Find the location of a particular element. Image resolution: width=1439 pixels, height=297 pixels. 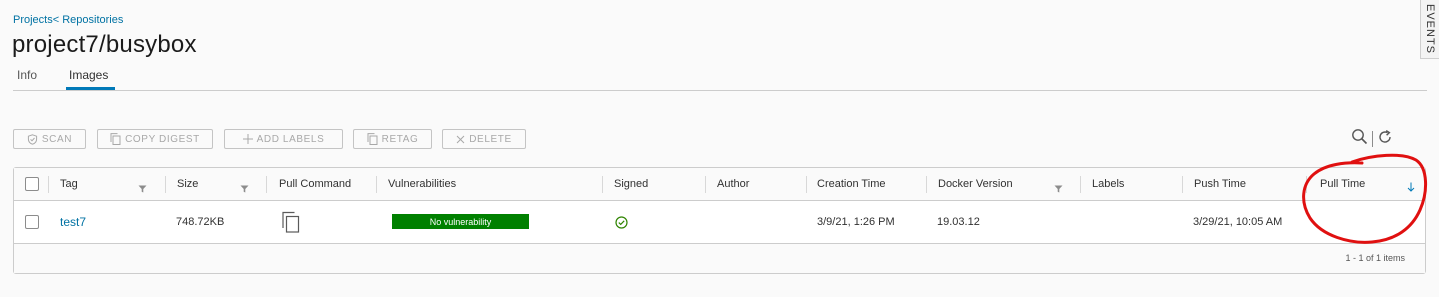

copy-digest-label: COPY DIGEST is located at coordinates (162, 139).